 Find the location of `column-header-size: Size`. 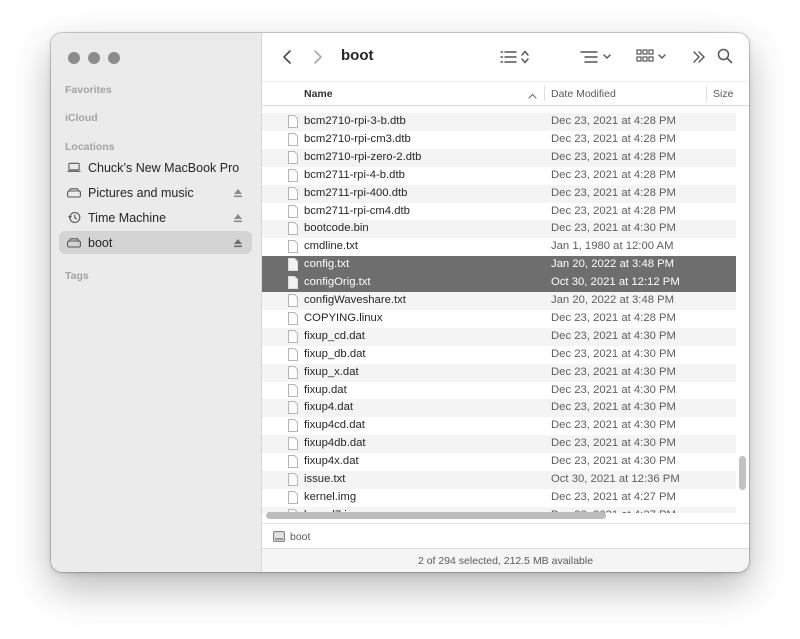

column-header-size: Size is located at coordinates (723, 93).